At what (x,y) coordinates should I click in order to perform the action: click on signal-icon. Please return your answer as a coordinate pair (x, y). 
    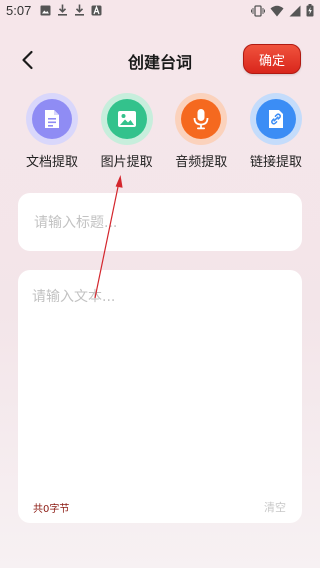
    Looking at the image, I should click on (295, 11).